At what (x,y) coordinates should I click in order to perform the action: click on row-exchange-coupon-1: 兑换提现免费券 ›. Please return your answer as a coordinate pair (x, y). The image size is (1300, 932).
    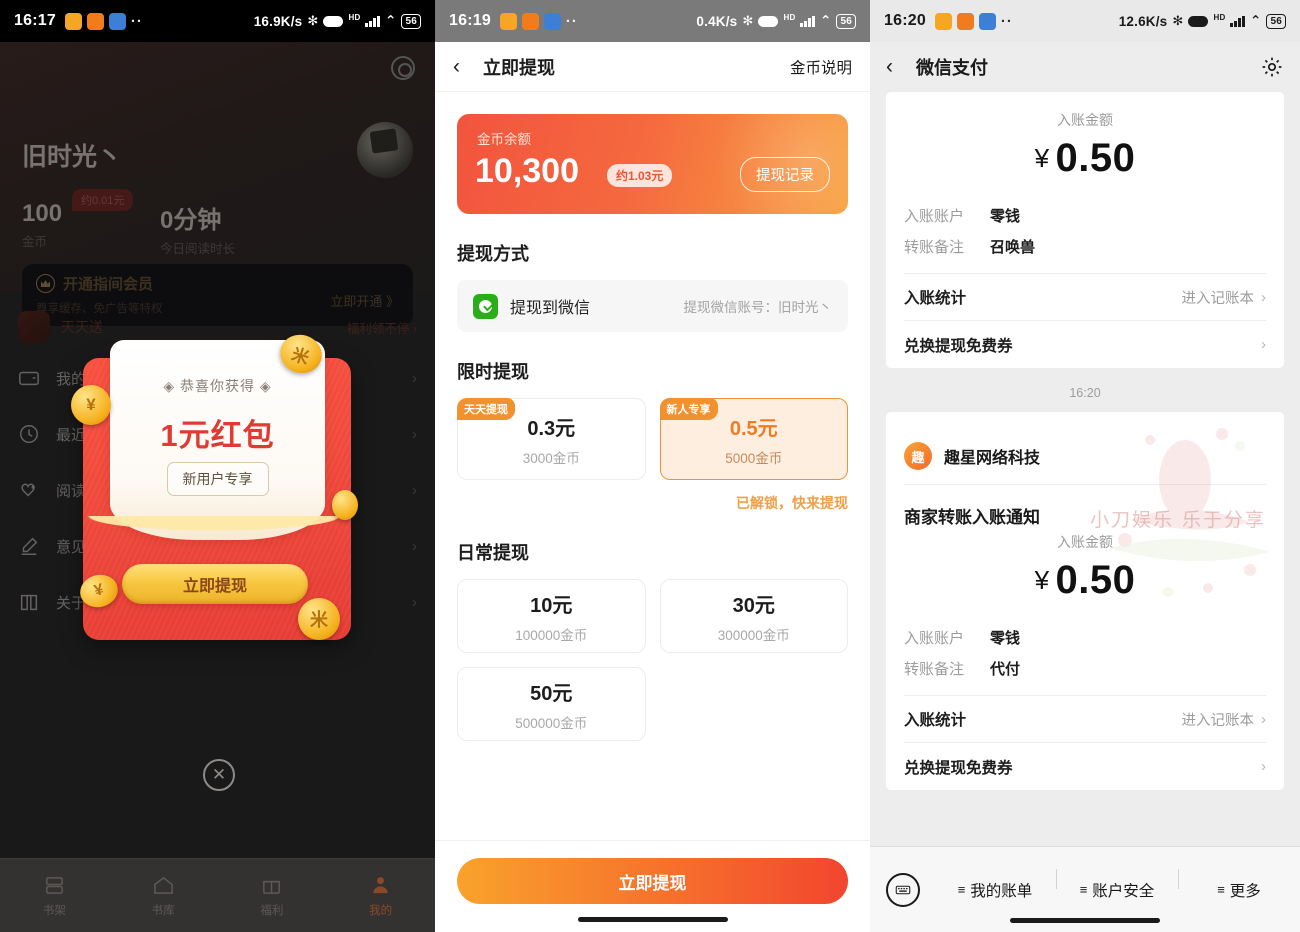
    Looking at the image, I should click on (1085, 344).